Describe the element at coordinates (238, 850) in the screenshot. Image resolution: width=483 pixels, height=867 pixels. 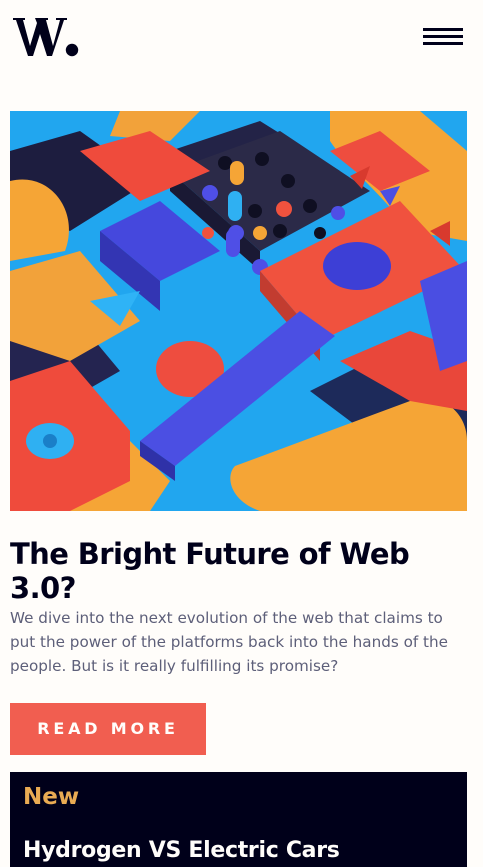
I see `new-item-title: Hydrogen VS Electric Cars` at that location.